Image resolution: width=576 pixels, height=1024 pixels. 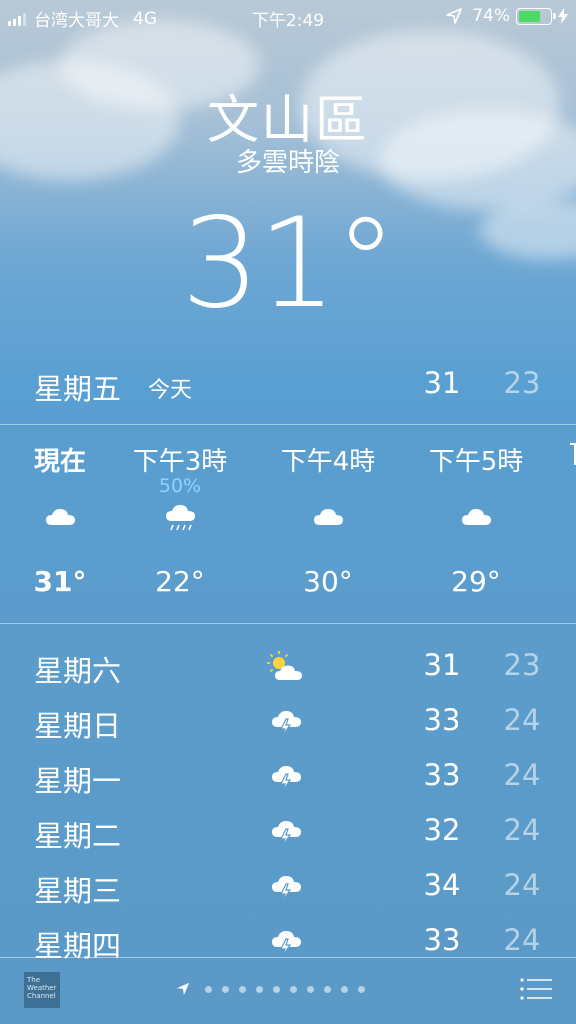 I want to click on battery-percent: 74%, so click(x=491, y=16).